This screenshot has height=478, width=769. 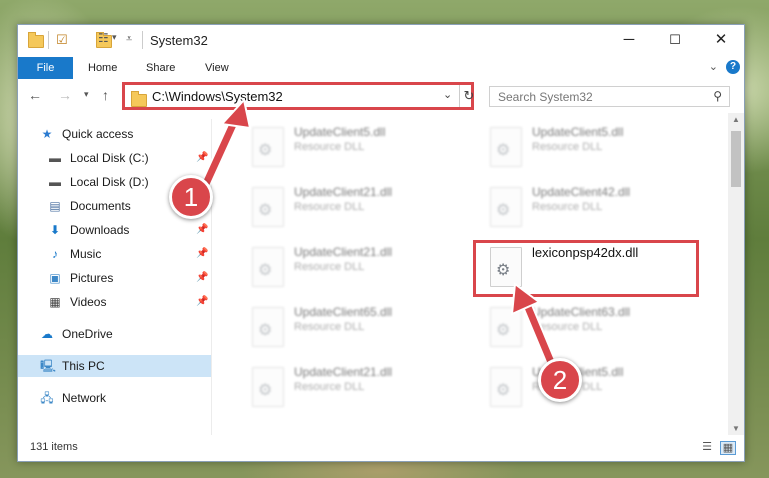 What do you see at coordinates (225, 144) in the screenshot?
I see `arrow-1-icon` at bounding box center [225, 144].